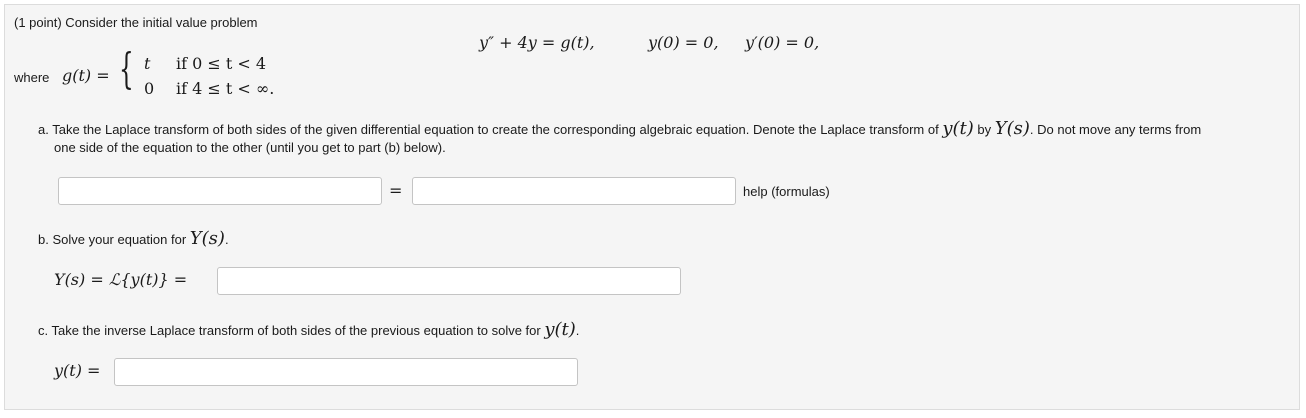 The height and width of the screenshot is (418, 1306). I want to click on y-t-input, so click(346, 372).